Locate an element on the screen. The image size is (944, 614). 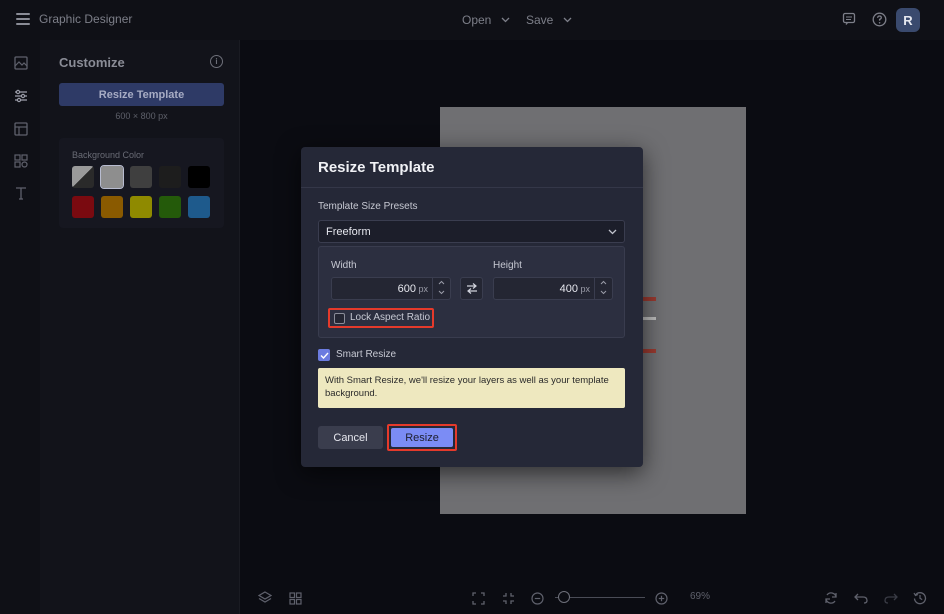
layers-icon is located at coordinates (265, 598).